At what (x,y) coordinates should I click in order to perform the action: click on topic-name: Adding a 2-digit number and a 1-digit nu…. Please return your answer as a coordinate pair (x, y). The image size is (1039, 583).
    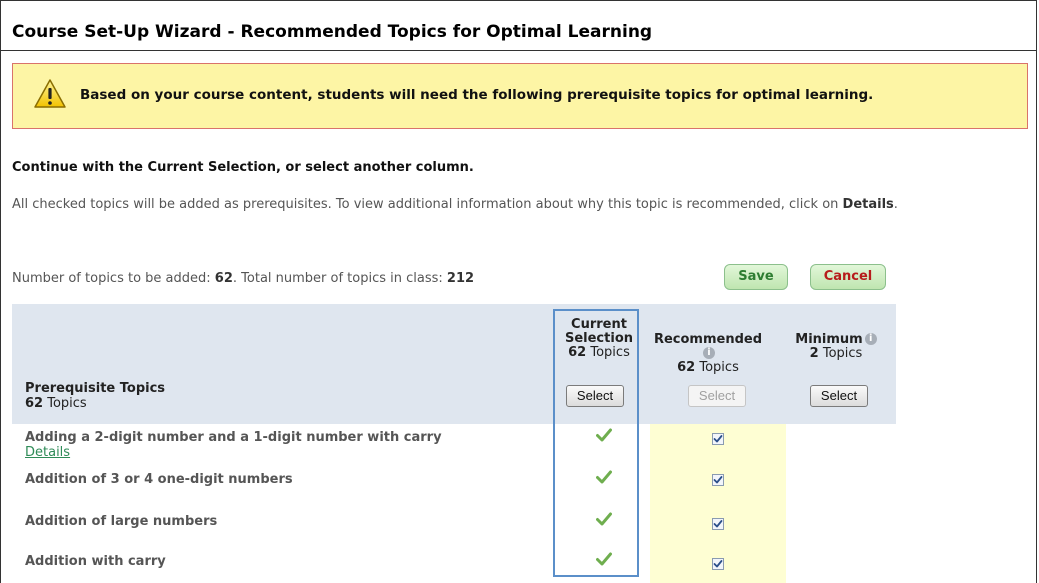
    Looking at the image, I should click on (233, 437).